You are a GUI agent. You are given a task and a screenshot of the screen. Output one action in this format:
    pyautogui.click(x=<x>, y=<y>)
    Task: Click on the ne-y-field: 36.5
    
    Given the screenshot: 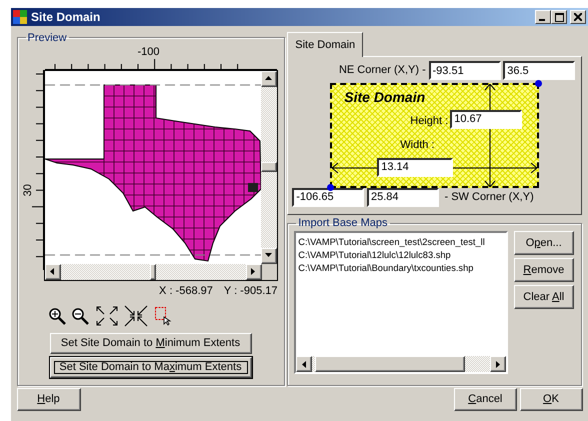 What is the action you would take?
    pyautogui.click(x=539, y=70)
    